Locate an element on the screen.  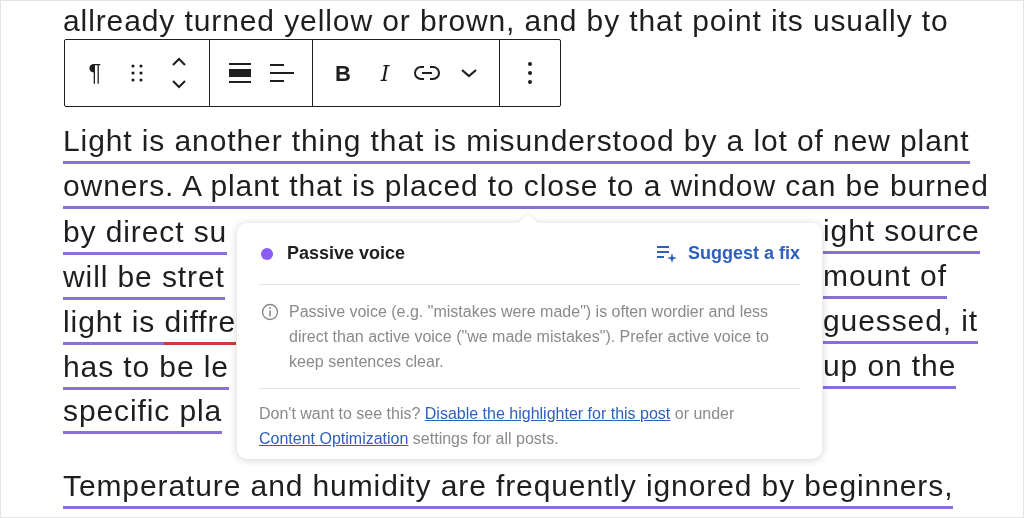
chevron-down-icon is located at coordinates (469, 73).